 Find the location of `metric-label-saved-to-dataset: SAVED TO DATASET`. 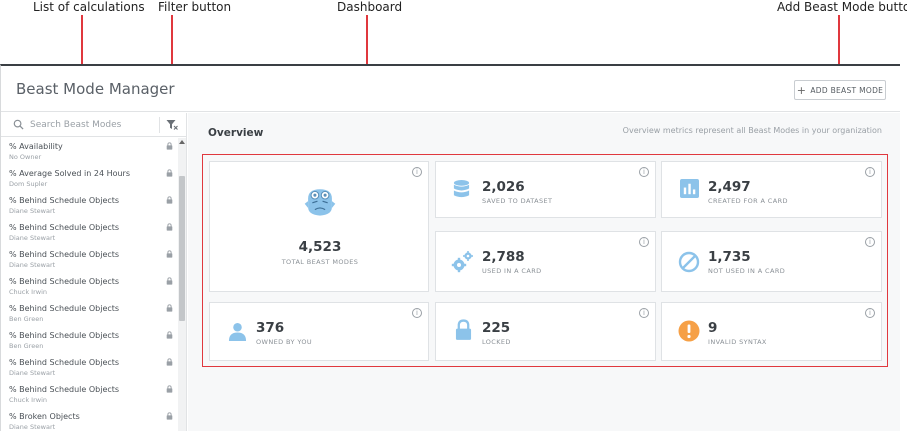

metric-label-saved-to-dataset: SAVED TO DATASET is located at coordinates (517, 201).